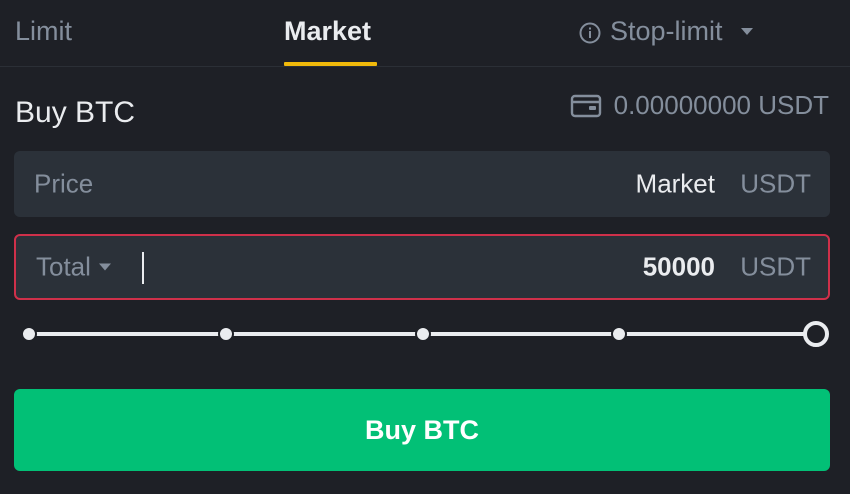 This screenshot has height=494, width=850. I want to click on total-type-selector: Total, so click(73, 267).